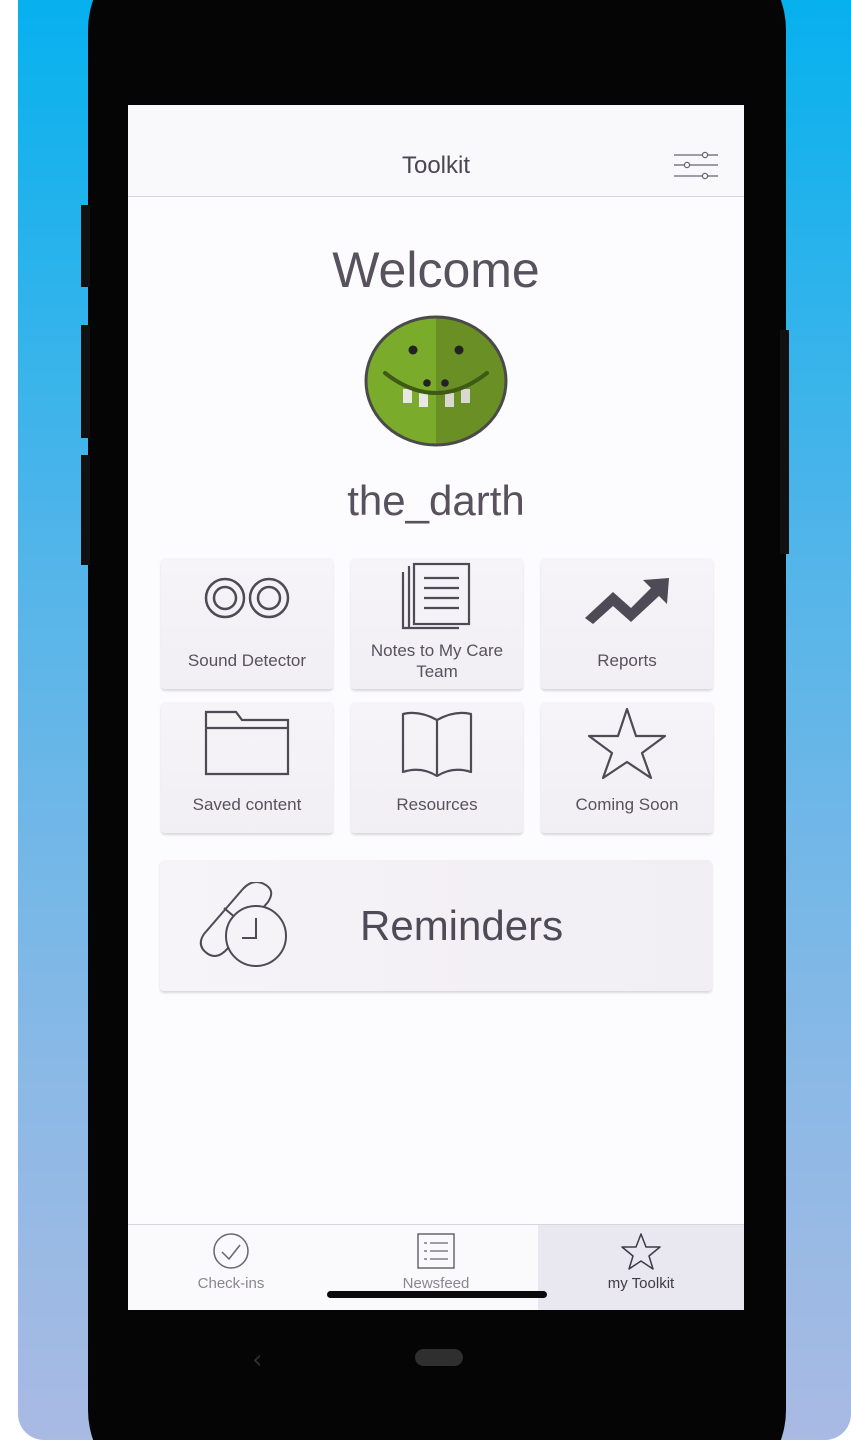  I want to click on reminders-button: Reminders, so click(436, 925).